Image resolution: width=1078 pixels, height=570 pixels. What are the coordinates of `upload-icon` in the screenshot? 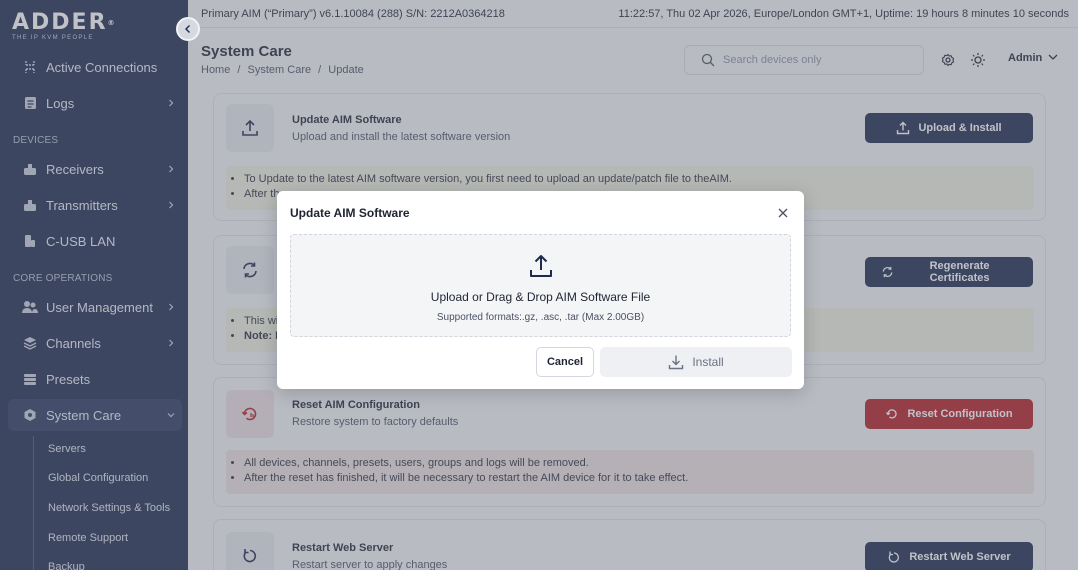 It's located at (541, 267).